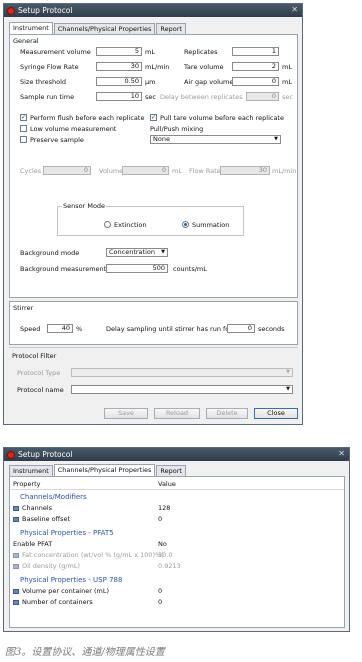 The image size is (362, 662). Describe the element at coordinates (31, 28) in the screenshot. I see `tab-instrument: Instrument` at that location.